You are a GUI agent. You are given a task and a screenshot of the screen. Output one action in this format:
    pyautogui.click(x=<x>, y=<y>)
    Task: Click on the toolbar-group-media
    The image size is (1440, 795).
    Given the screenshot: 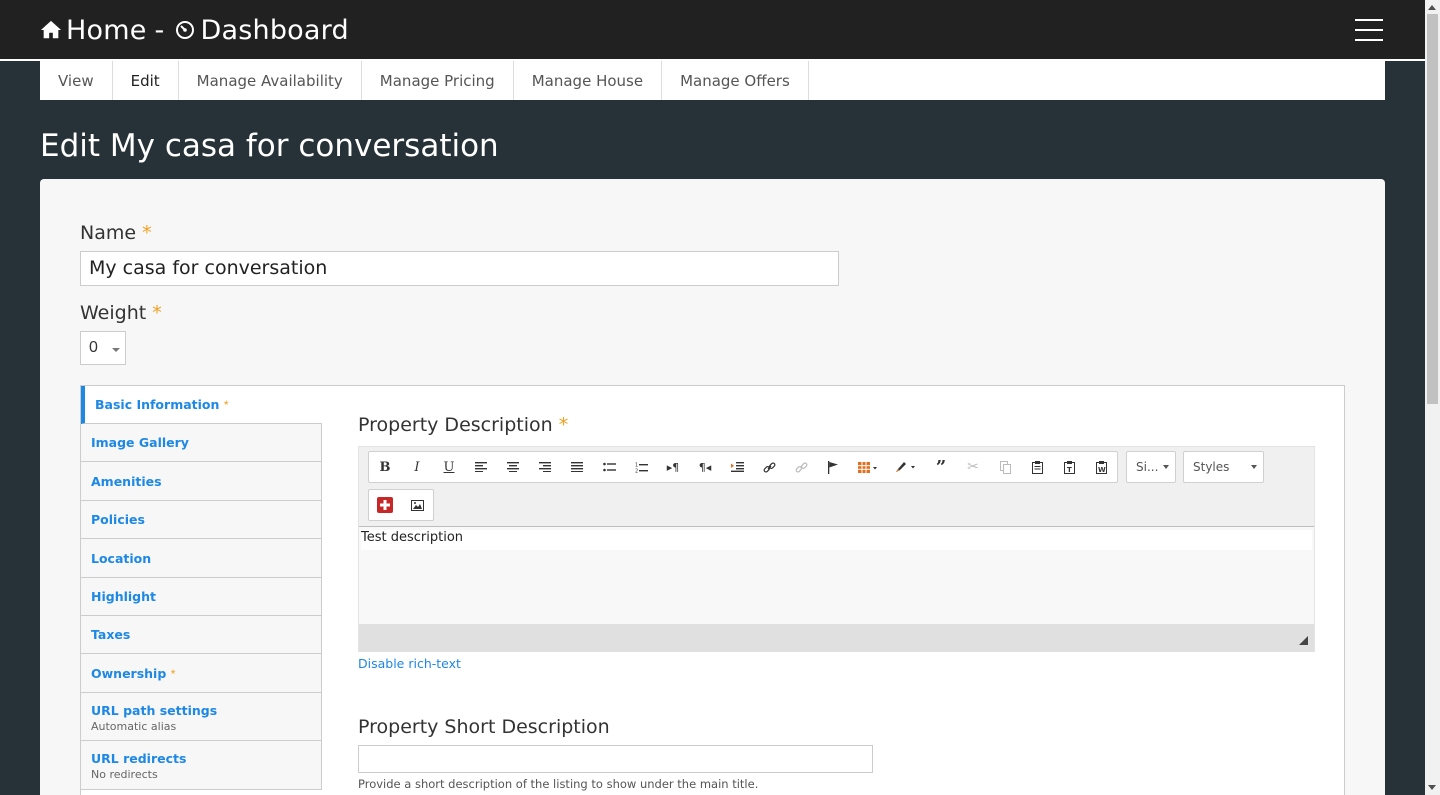 What is the action you would take?
    pyautogui.click(x=401, y=505)
    